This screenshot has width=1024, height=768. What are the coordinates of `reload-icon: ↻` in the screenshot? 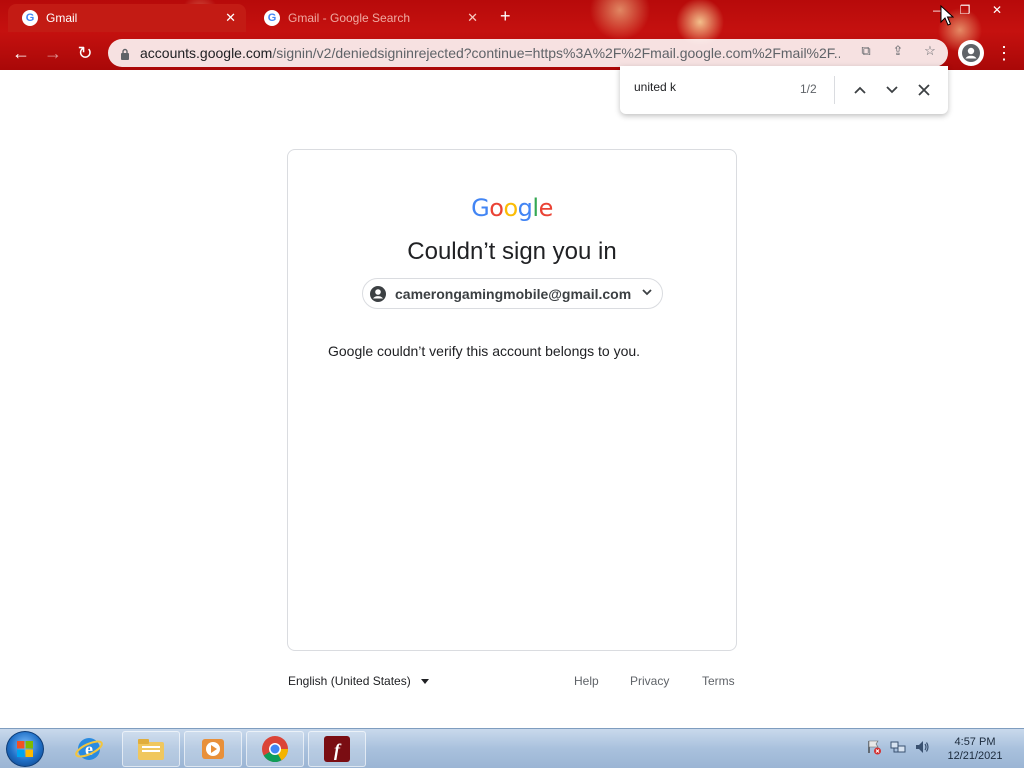 It's located at (85, 53).